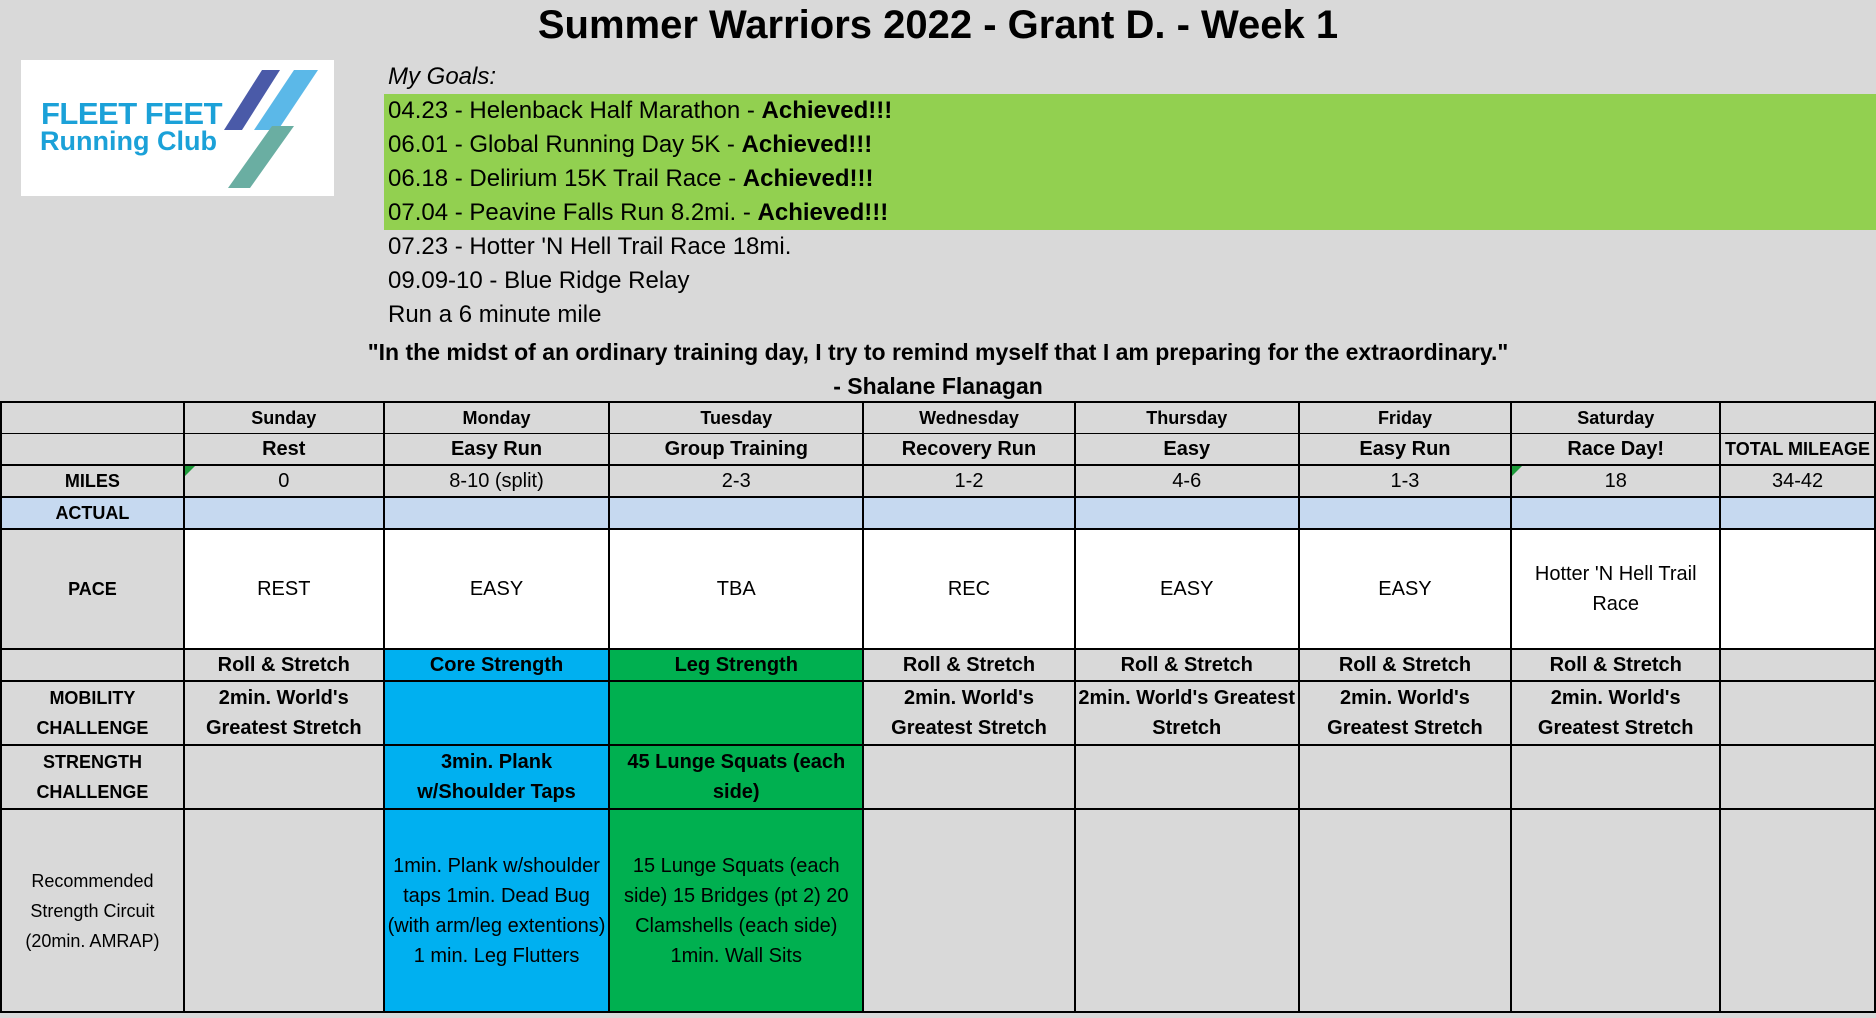  Describe the element at coordinates (1186, 417) in the screenshot. I see `day-header: Thursday` at that location.